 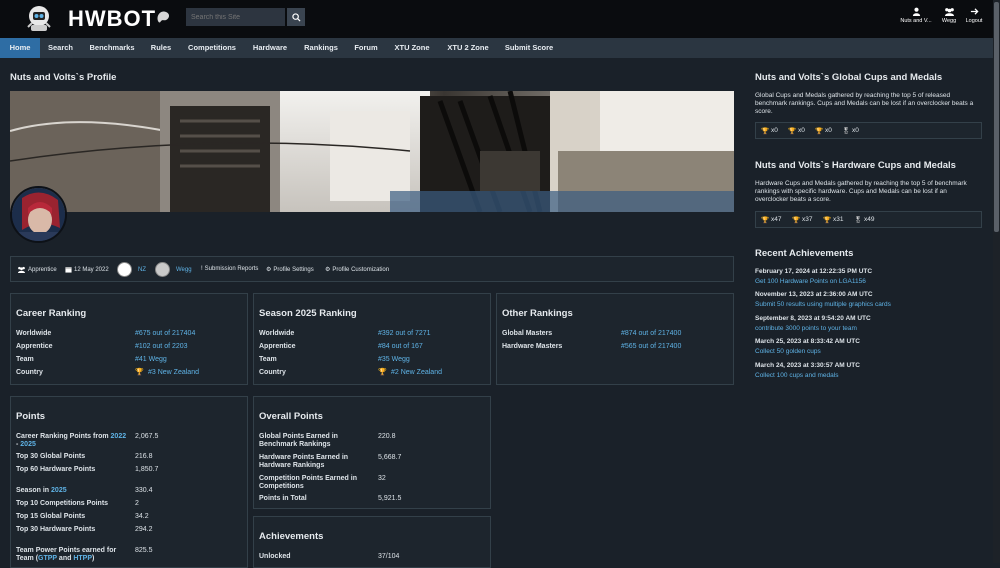 I want to click on bronze-cup-count: x0, so click(x=828, y=130).